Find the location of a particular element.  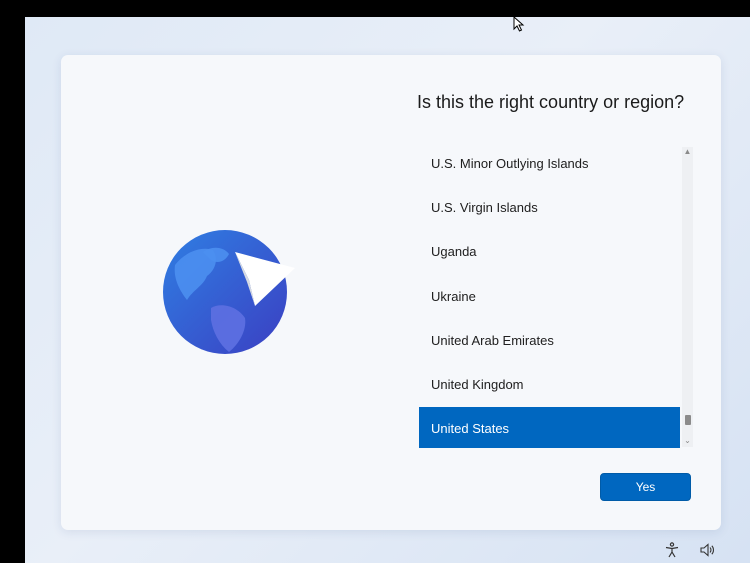

speaker-icon is located at coordinates (707, 550).